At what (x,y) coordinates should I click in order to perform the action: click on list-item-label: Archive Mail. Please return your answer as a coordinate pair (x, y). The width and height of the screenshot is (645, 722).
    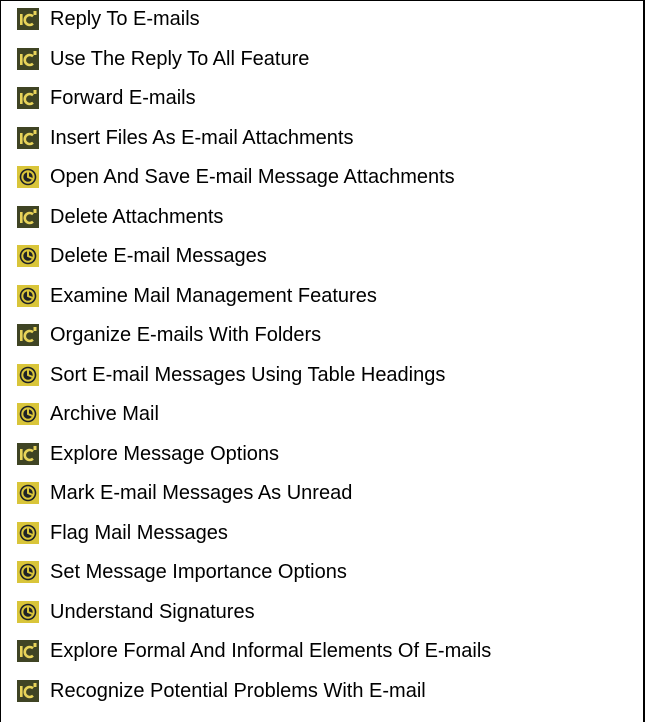
    Looking at the image, I should click on (104, 414).